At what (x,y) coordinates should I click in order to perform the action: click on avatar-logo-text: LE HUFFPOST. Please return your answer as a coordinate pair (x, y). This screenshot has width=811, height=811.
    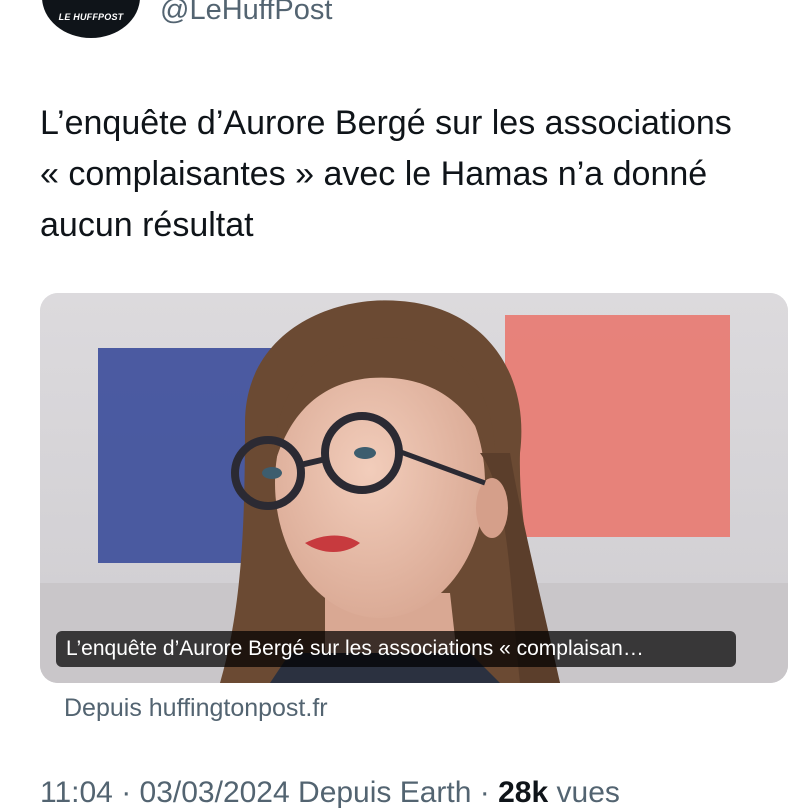
    Looking at the image, I should click on (91, 17).